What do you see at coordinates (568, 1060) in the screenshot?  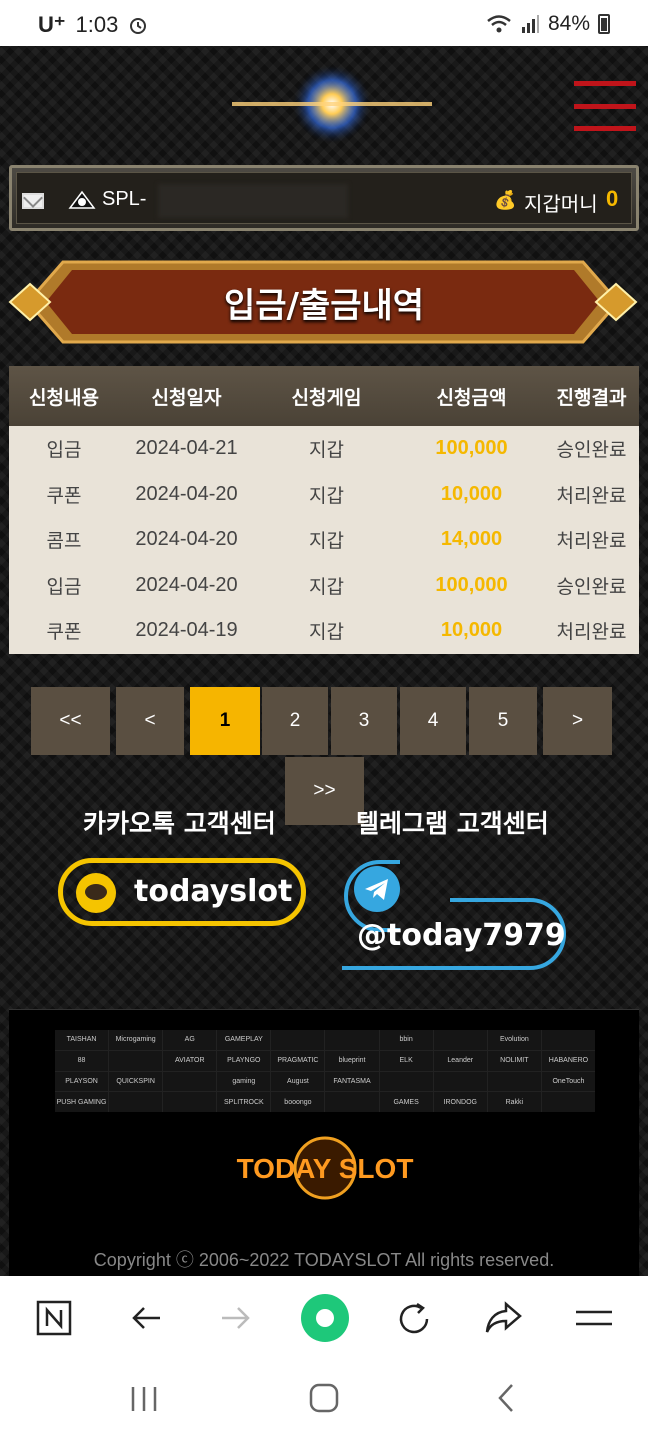 I see `provider-logo: HABANERO` at bounding box center [568, 1060].